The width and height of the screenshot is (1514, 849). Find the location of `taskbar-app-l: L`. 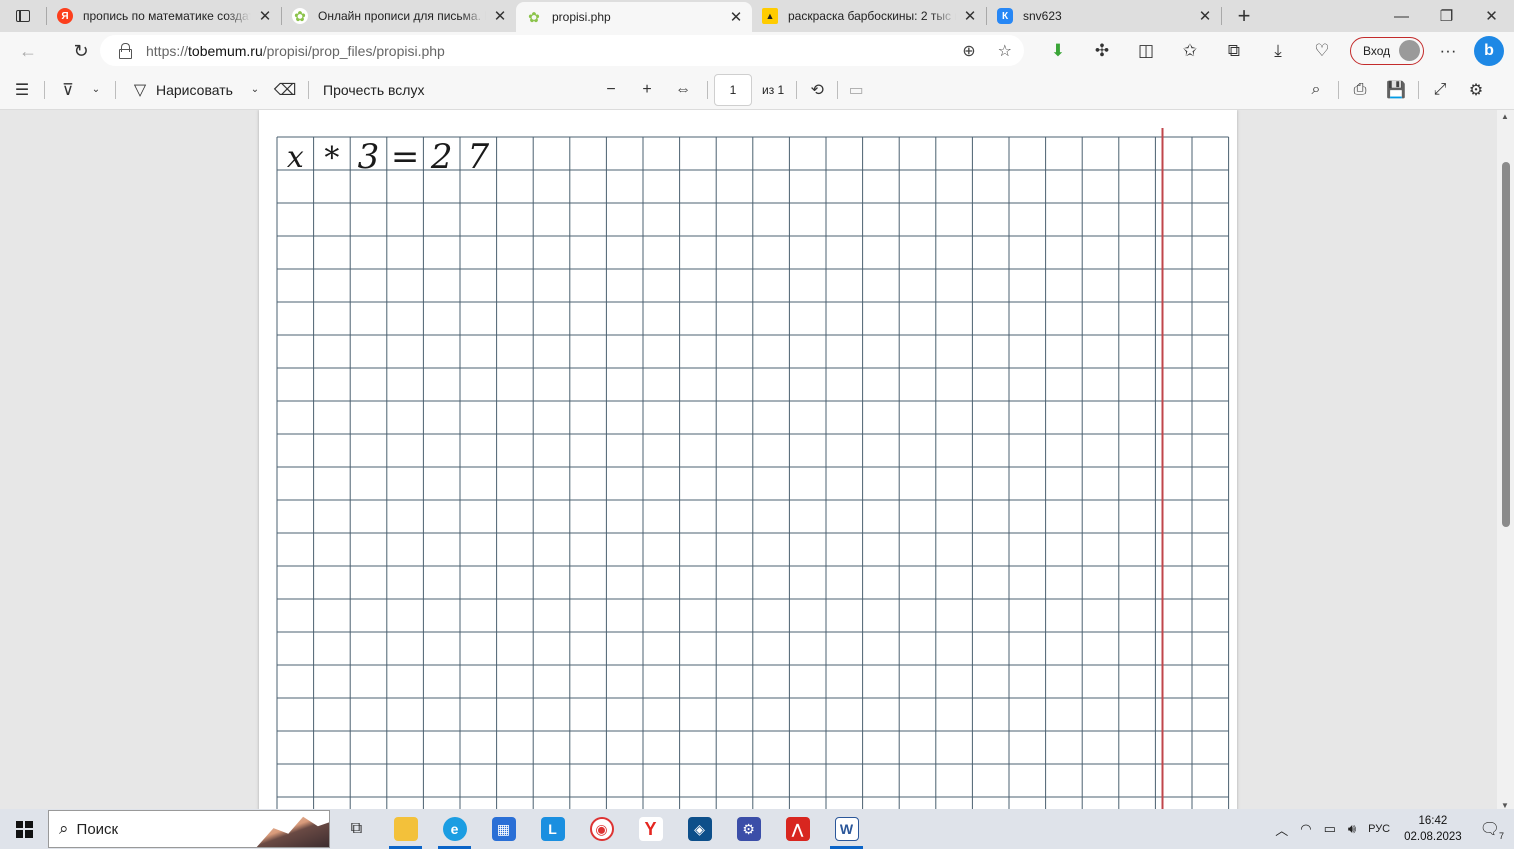

taskbar-app-l: L is located at coordinates (552, 829).